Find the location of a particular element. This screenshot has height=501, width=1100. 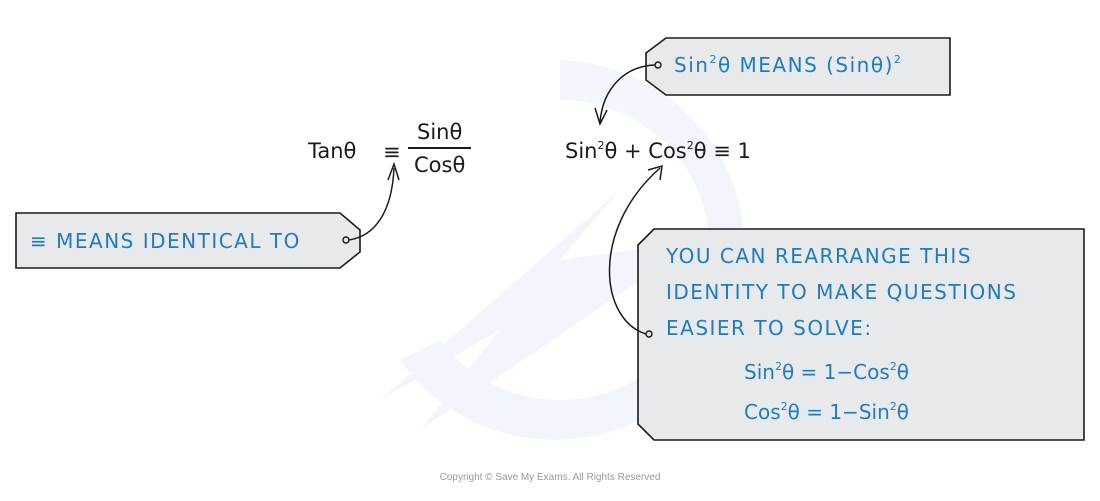

identical-symbol: ≡ is located at coordinates (392, 152).